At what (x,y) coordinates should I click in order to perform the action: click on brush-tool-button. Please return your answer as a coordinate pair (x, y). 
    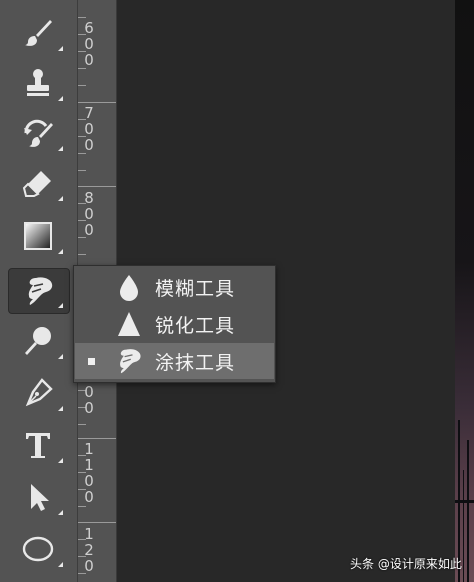
    Looking at the image, I should click on (38, 33).